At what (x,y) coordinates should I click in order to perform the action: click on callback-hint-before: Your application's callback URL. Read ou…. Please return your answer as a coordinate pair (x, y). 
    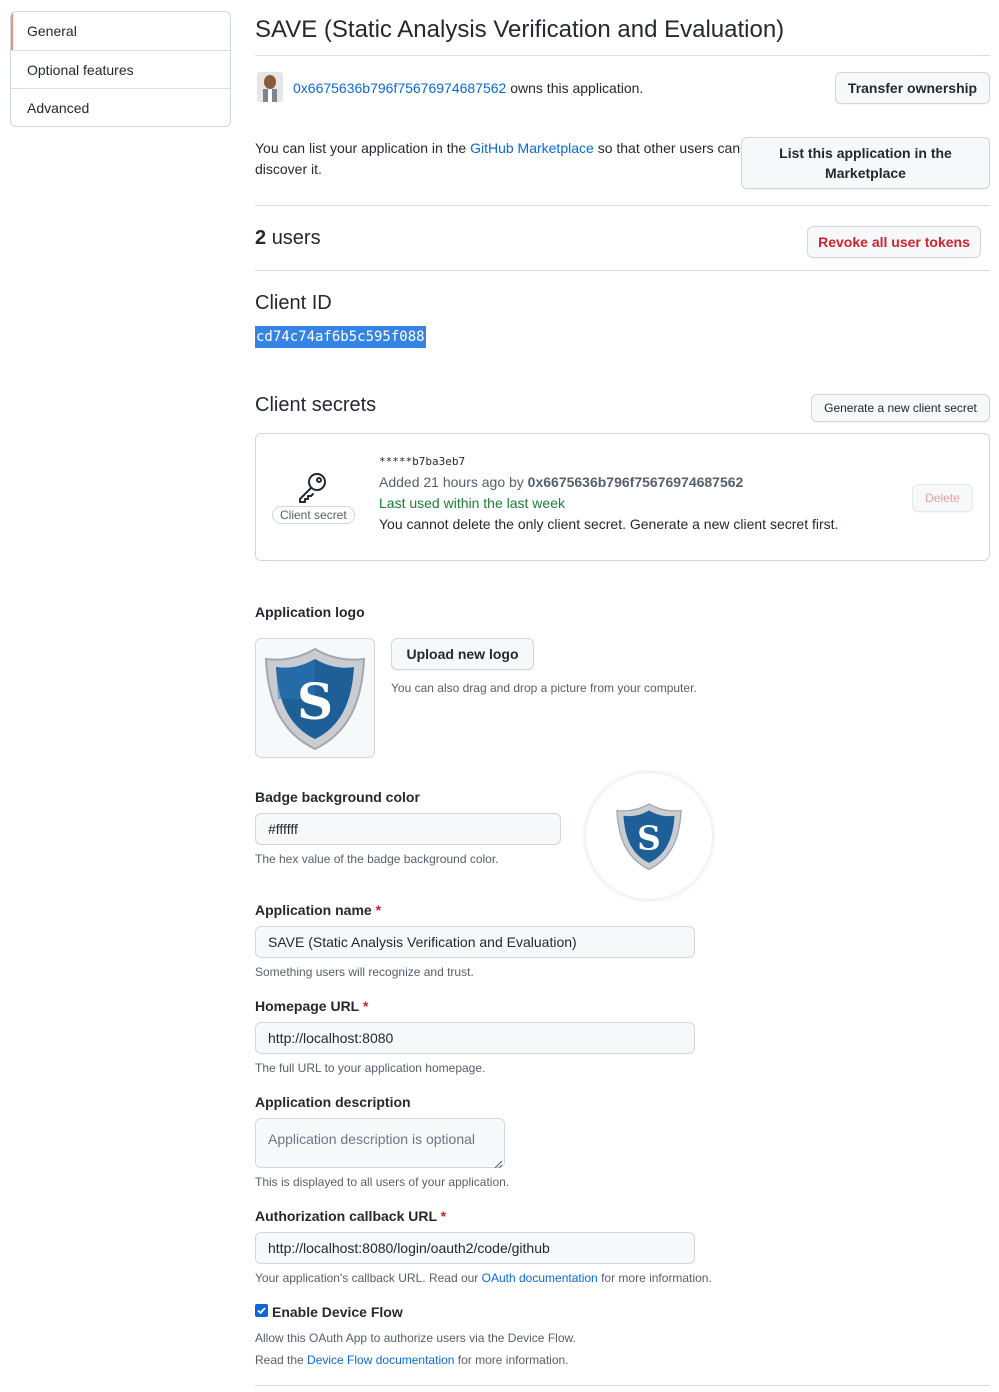
    Looking at the image, I should click on (367, 1278).